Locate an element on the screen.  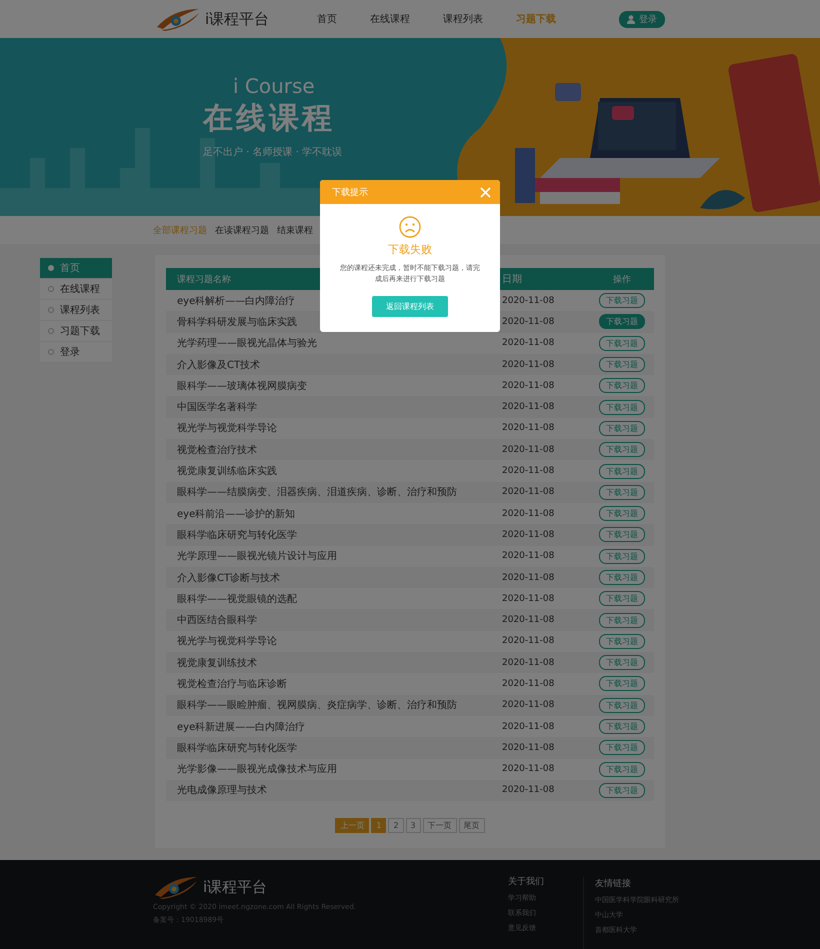
nav-link: 在线课程 is located at coordinates (390, 19).